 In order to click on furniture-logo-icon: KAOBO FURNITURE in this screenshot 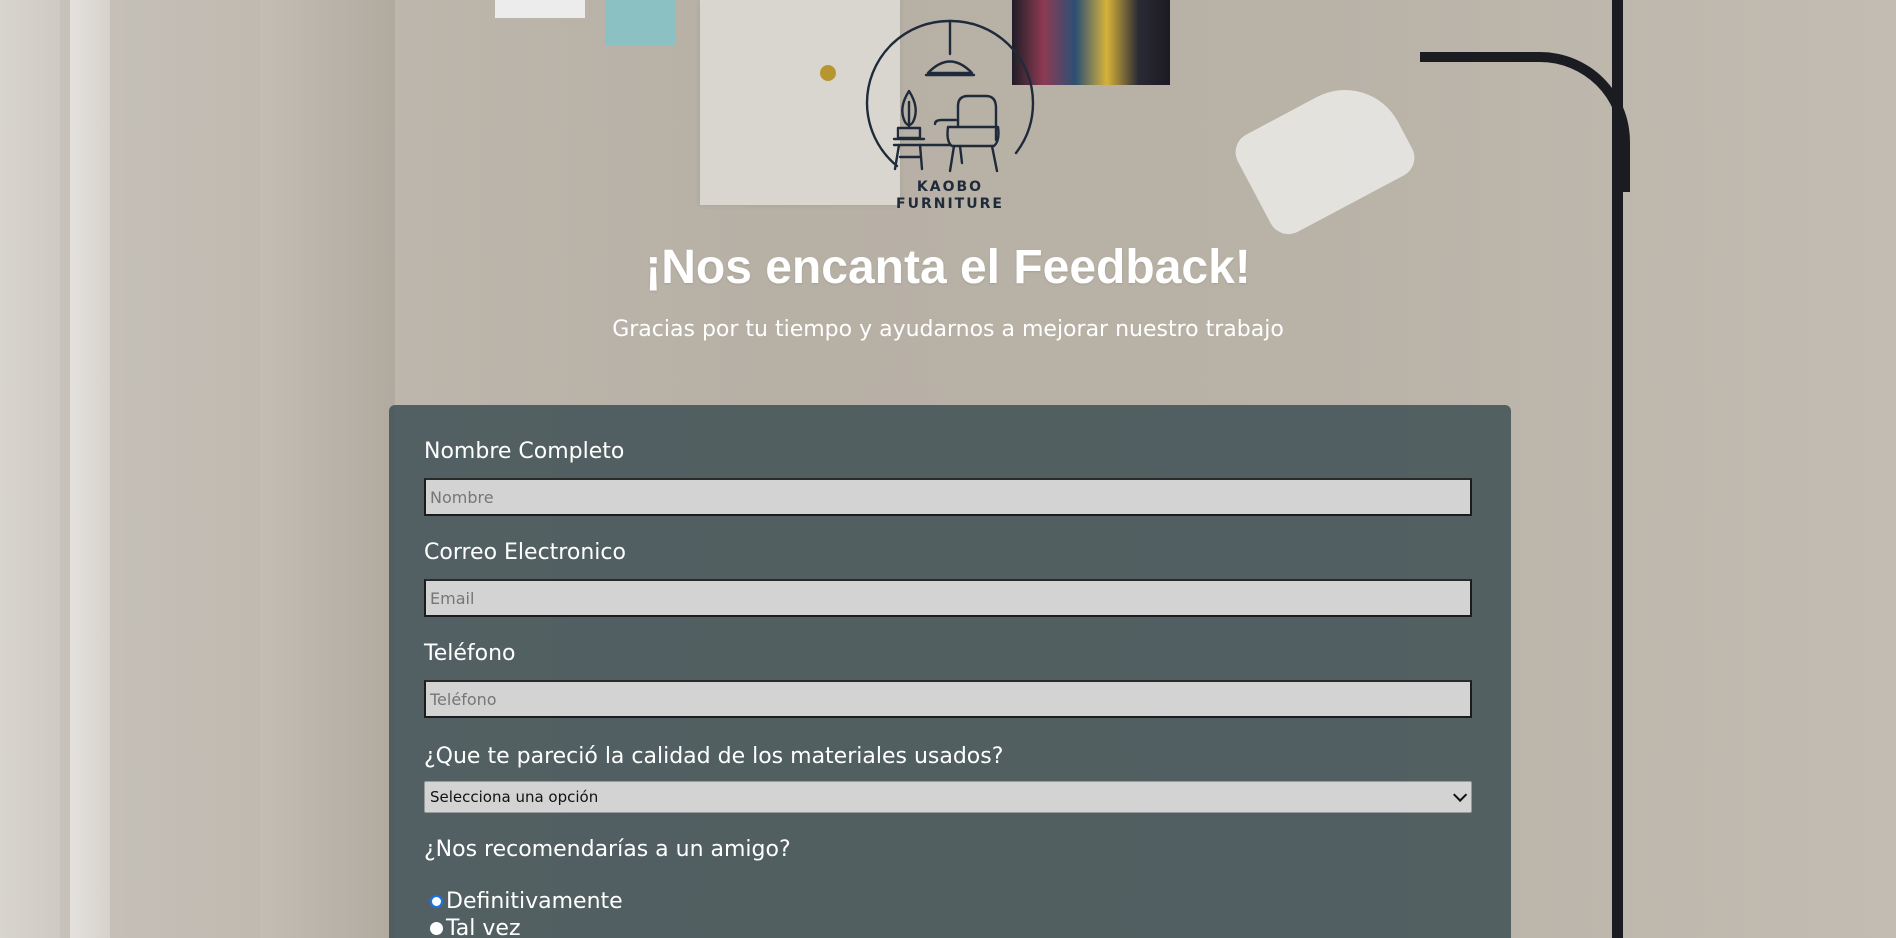, I will do `click(950, 115)`.